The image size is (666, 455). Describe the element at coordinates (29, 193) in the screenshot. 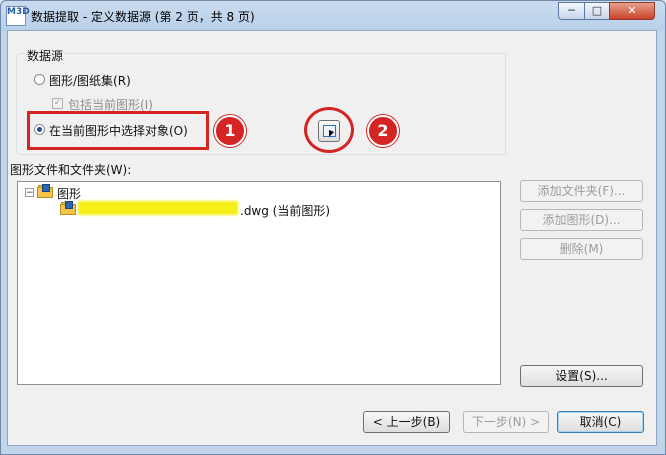

I see `collapse-icon: −` at that location.